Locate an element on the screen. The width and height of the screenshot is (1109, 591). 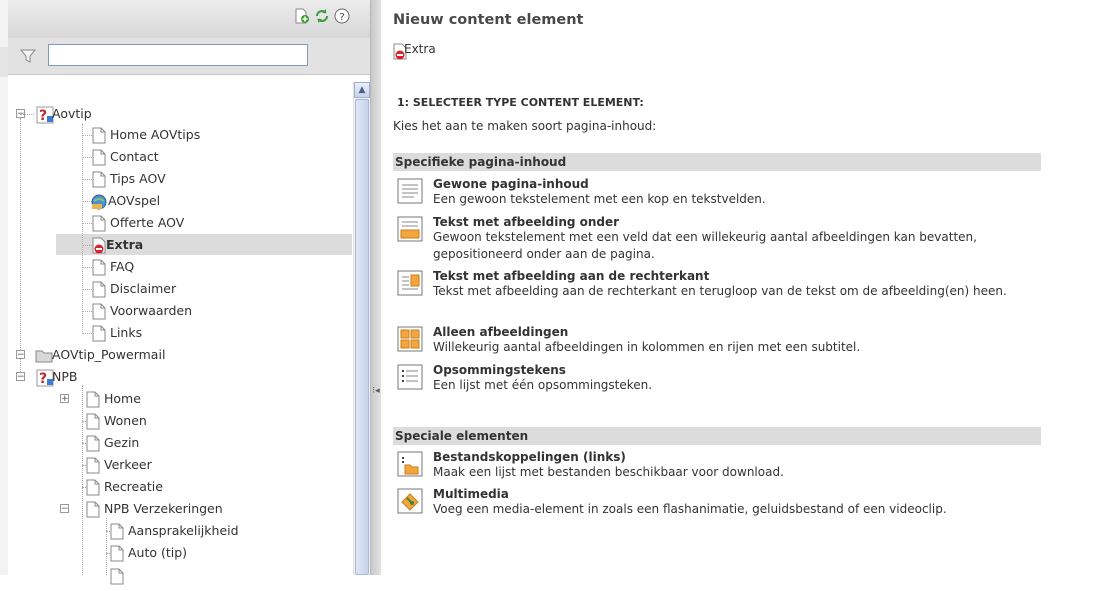
tree-item-recreatie: Recreatie is located at coordinates (158, 487).